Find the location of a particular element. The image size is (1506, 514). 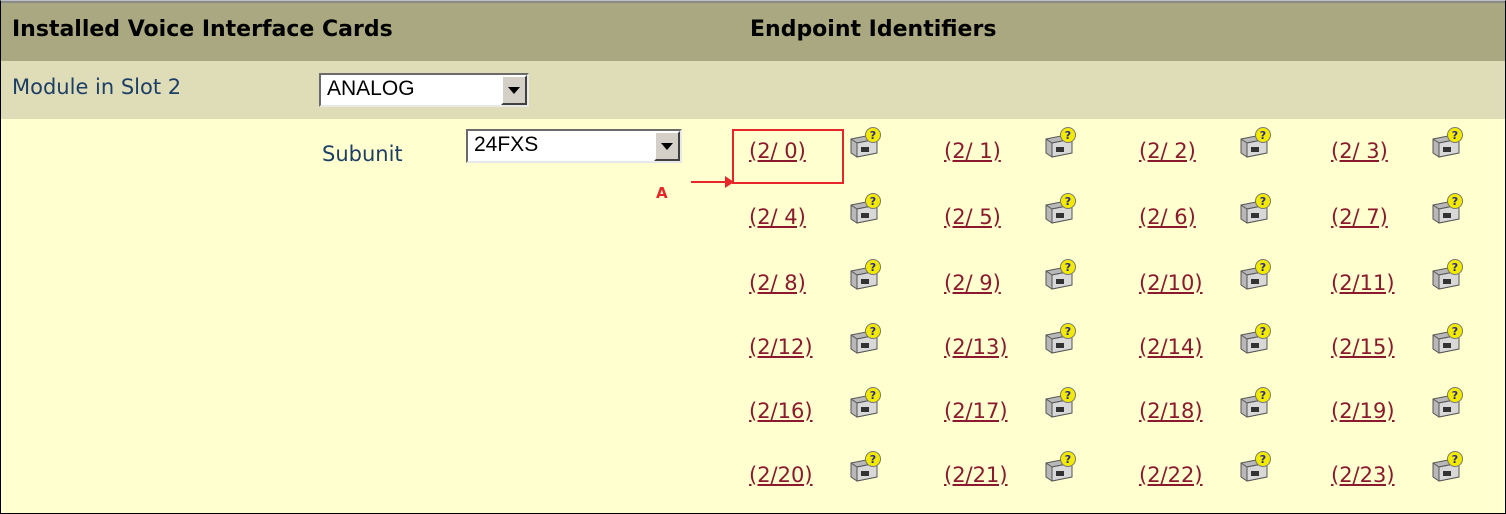

endpoint-link: (2/15) is located at coordinates (1363, 347).